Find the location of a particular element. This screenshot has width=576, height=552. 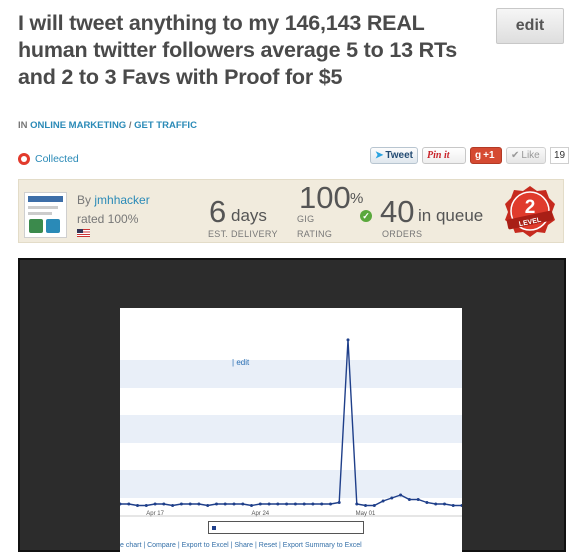

collected-label: Collected is located at coordinates (57, 159).